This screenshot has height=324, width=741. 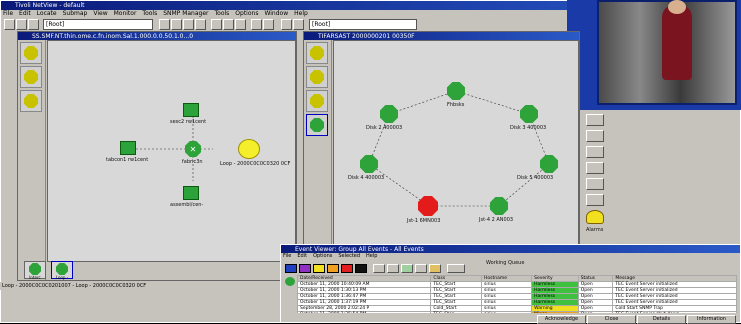 I want to click on menu-item-2: Locate, so click(x=47, y=13).